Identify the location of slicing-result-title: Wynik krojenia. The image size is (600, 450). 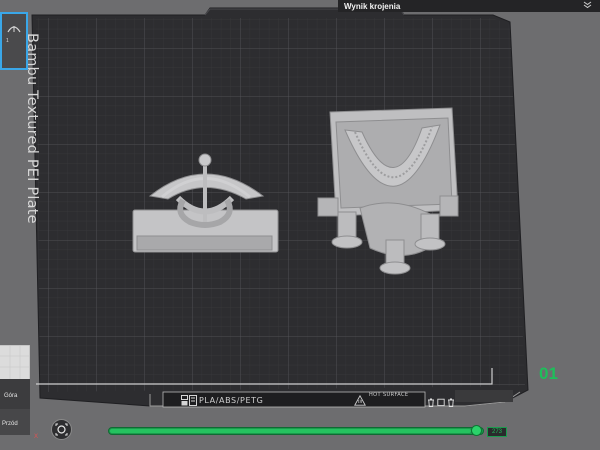
(372, 6).